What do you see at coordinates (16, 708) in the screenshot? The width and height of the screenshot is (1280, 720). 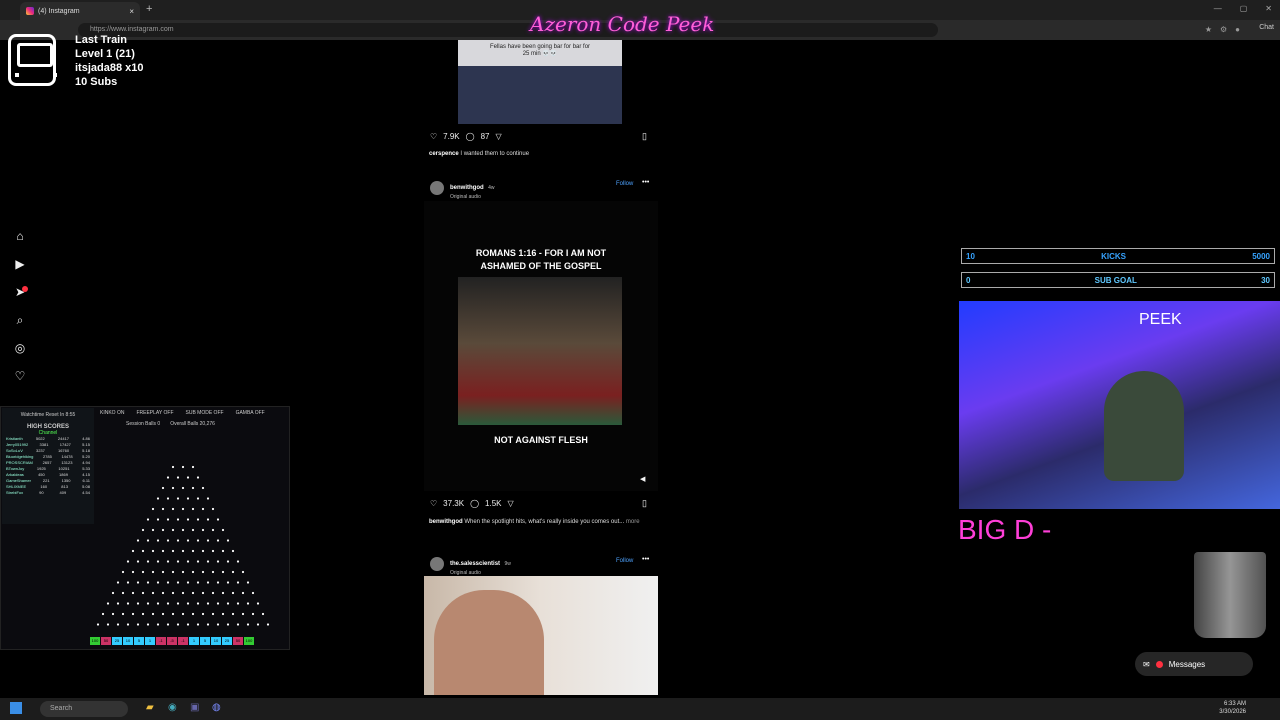 I see `windows-start-icon` at bounding box center [16, 708].